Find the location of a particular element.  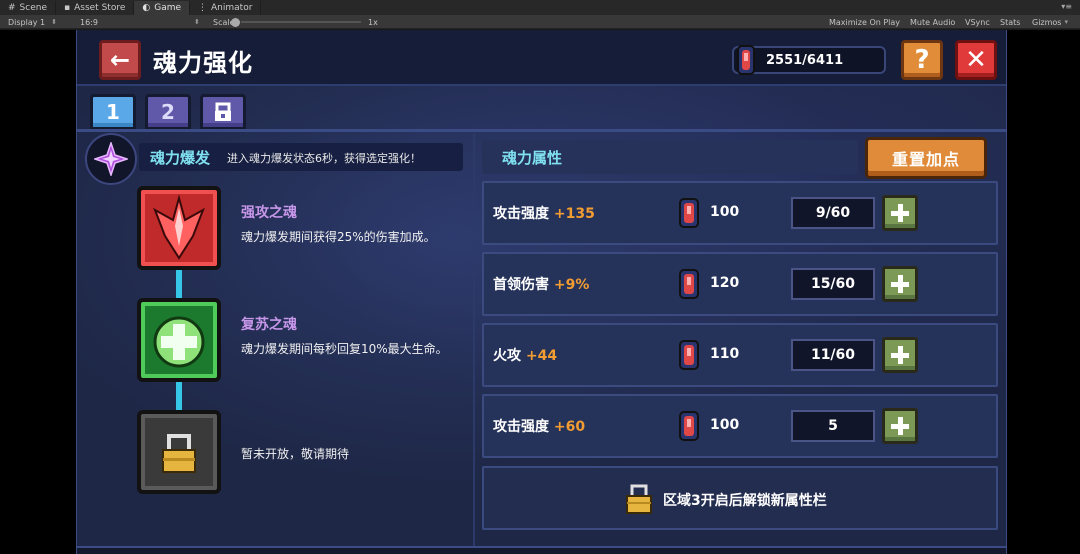

attribute-name: 火攻 +44 is located at coordinates (525, 355).